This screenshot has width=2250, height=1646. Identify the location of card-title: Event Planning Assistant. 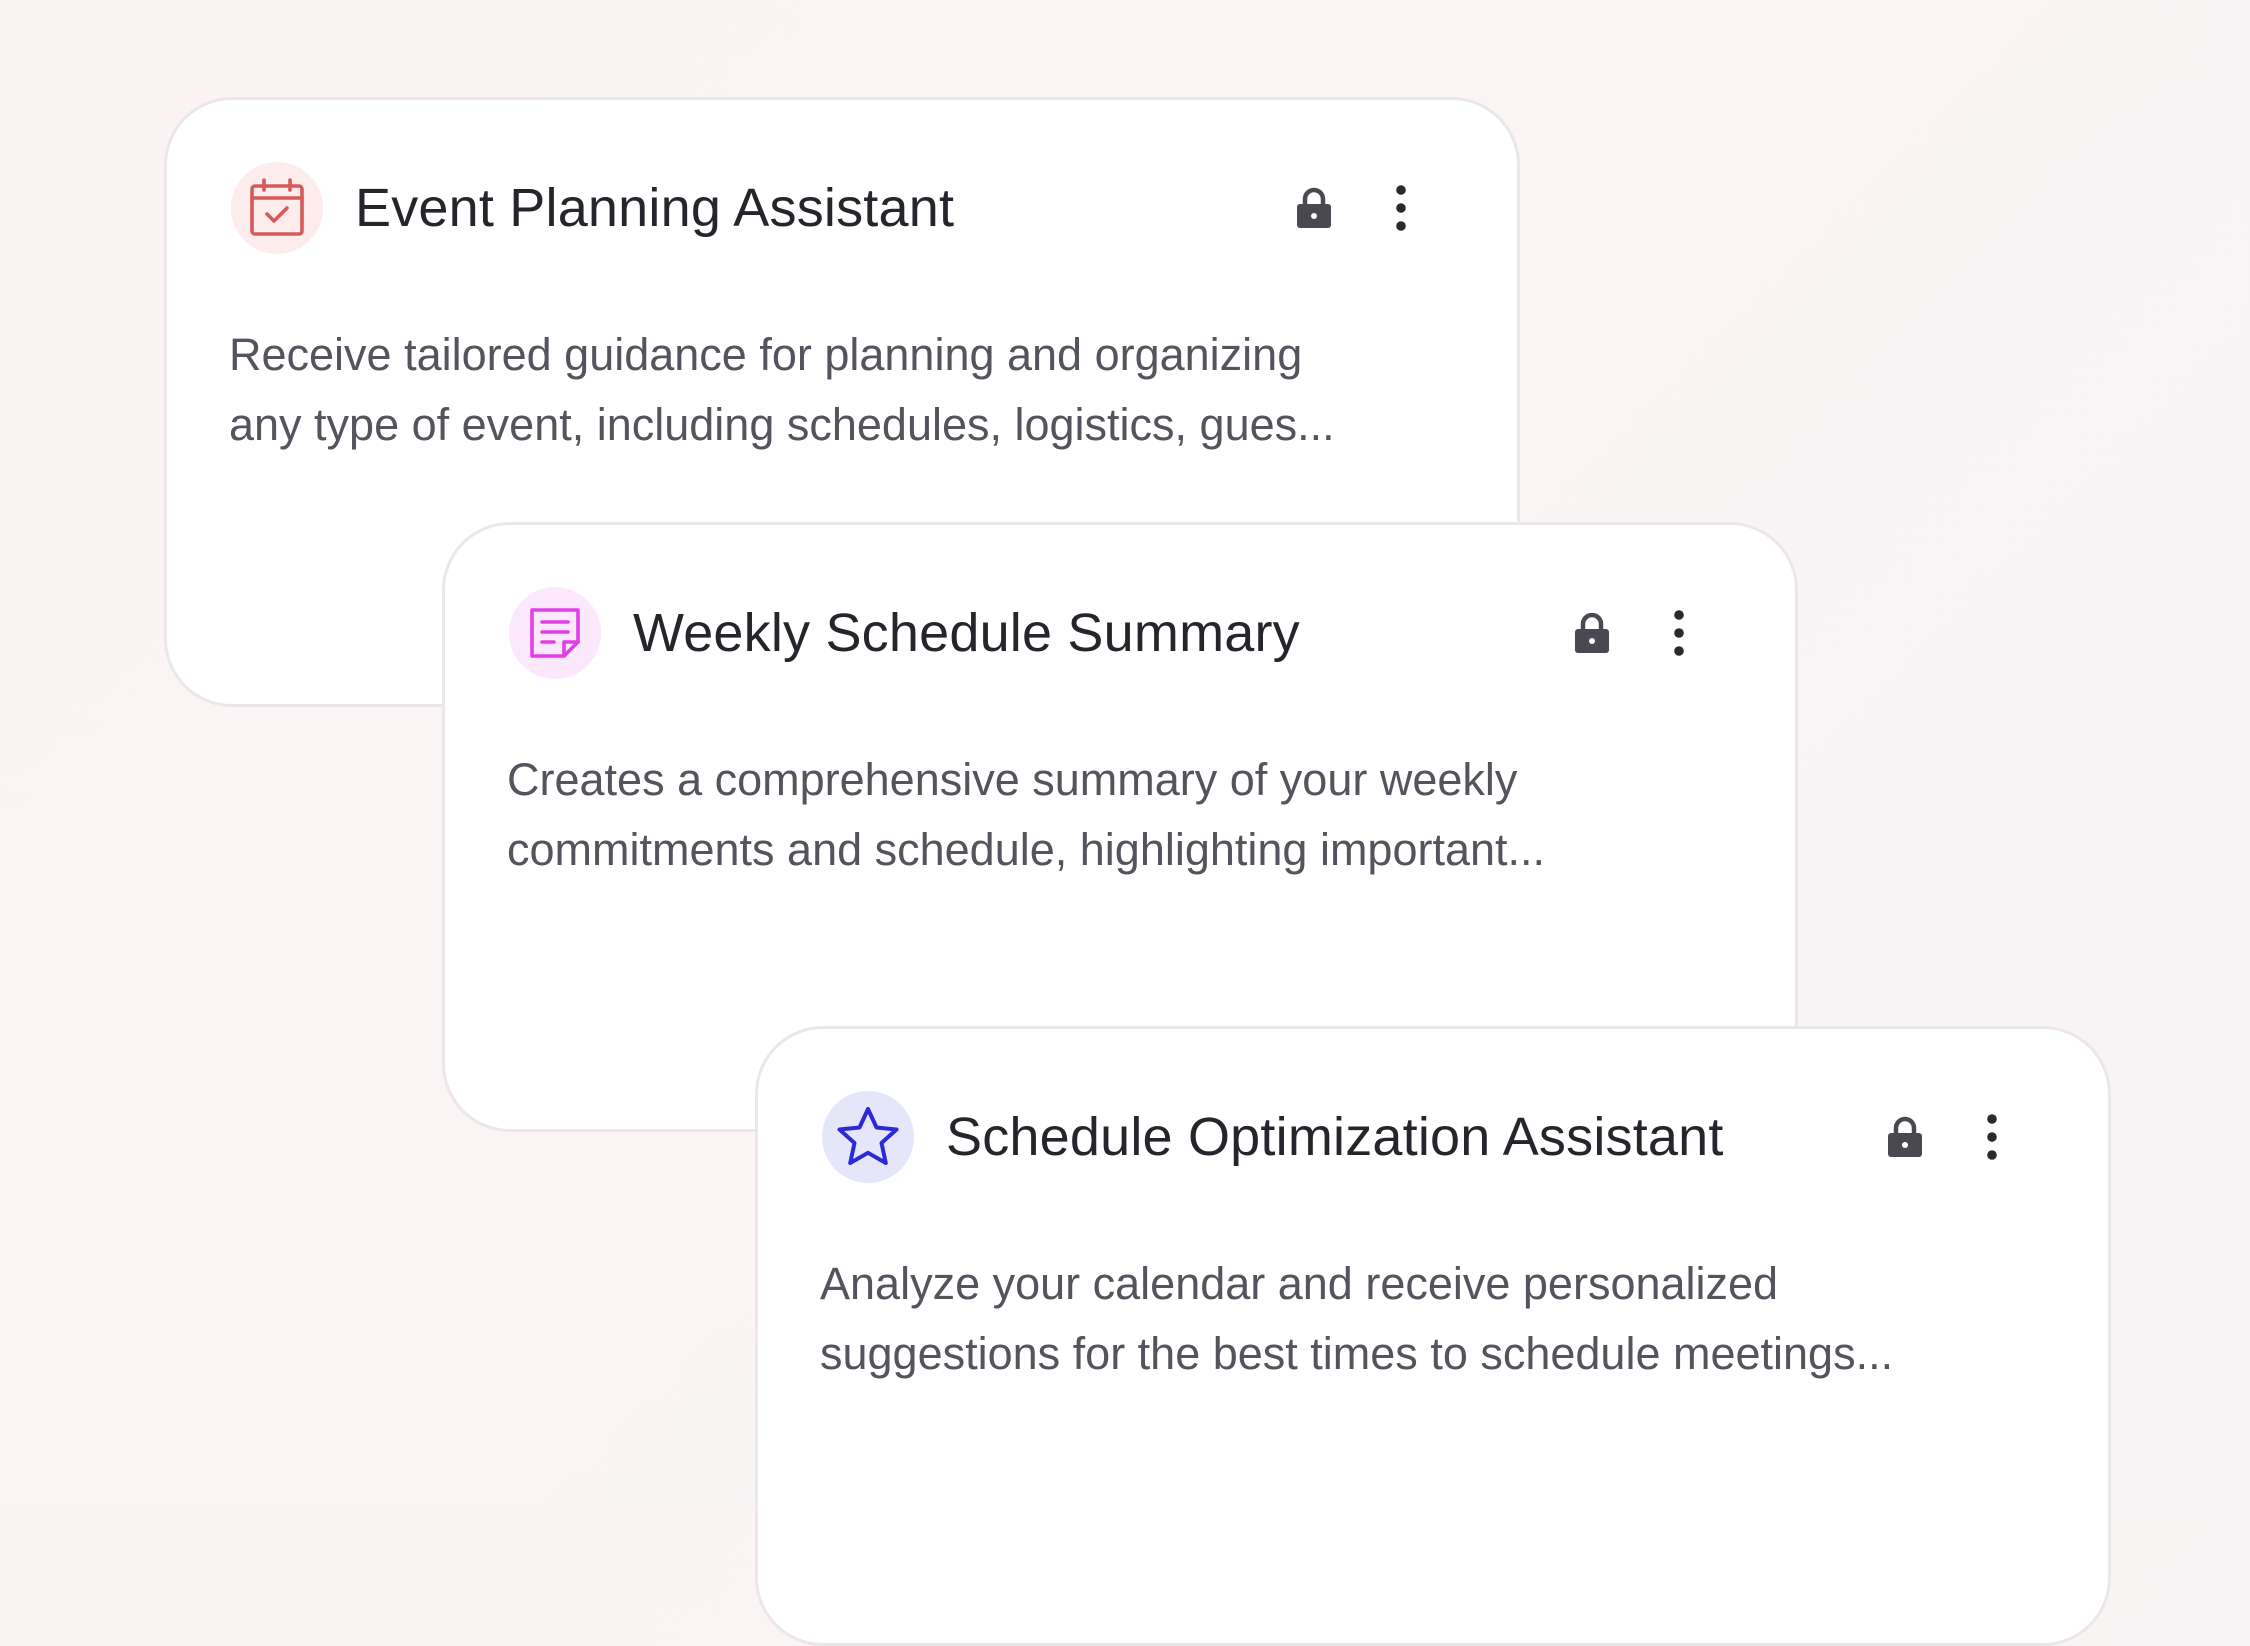
(655, 208).